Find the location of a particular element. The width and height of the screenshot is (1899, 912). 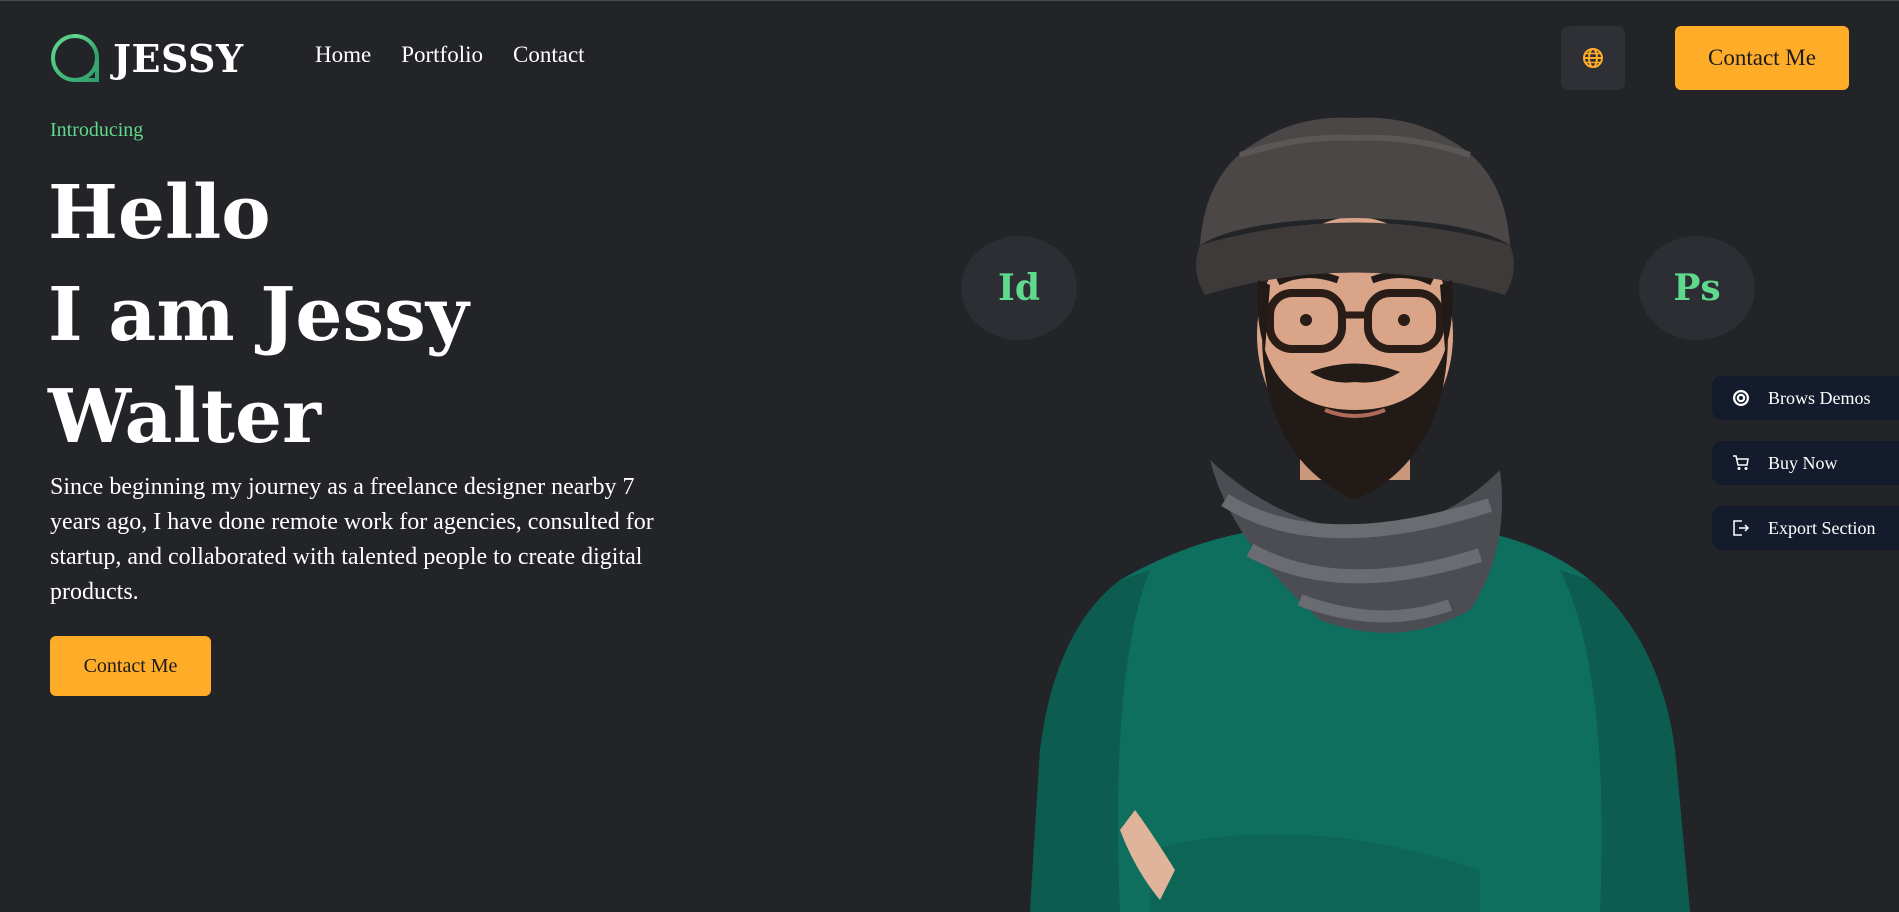

globe-icon is located at coordinates (1593, 58).